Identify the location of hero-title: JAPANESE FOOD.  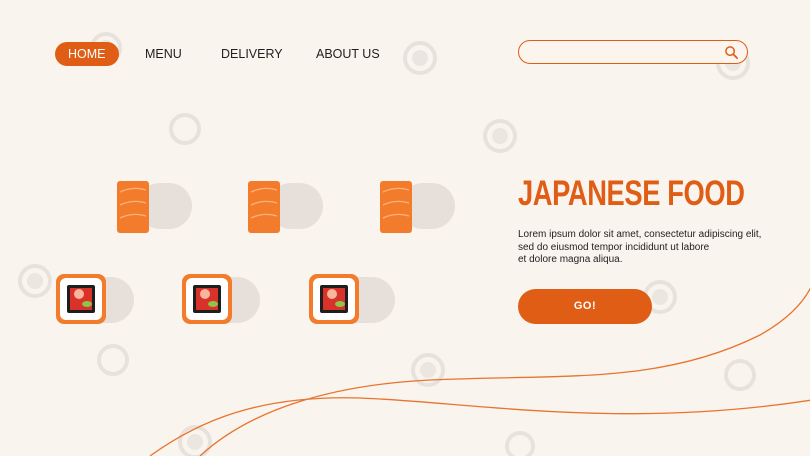
(631, 193).